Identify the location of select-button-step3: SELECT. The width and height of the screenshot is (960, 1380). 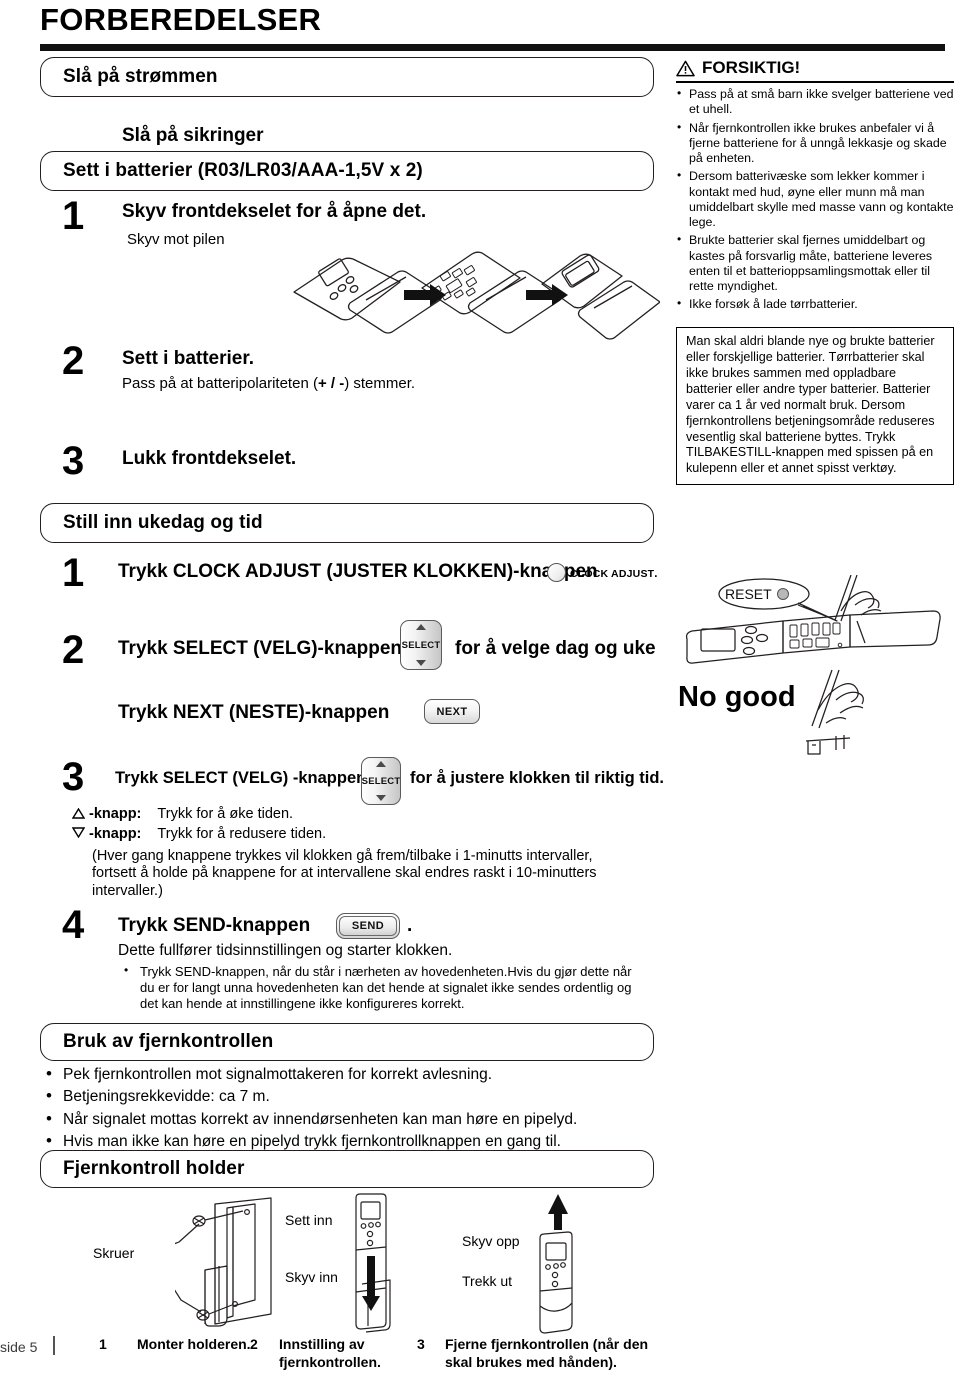
(381, 781).